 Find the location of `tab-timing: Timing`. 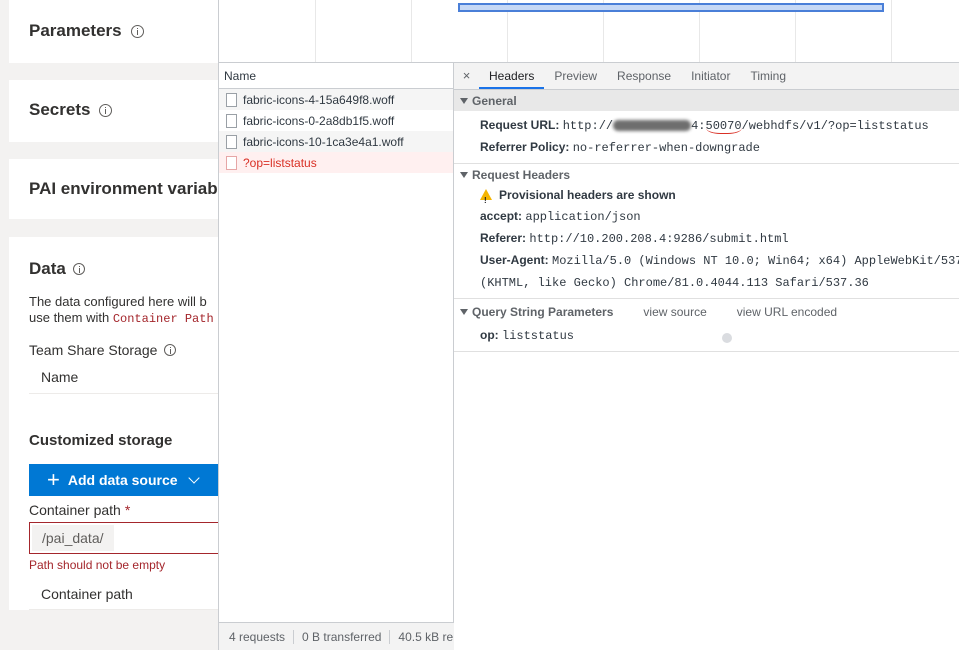

tab-timing: Timing is located at coordinates (768, 76).